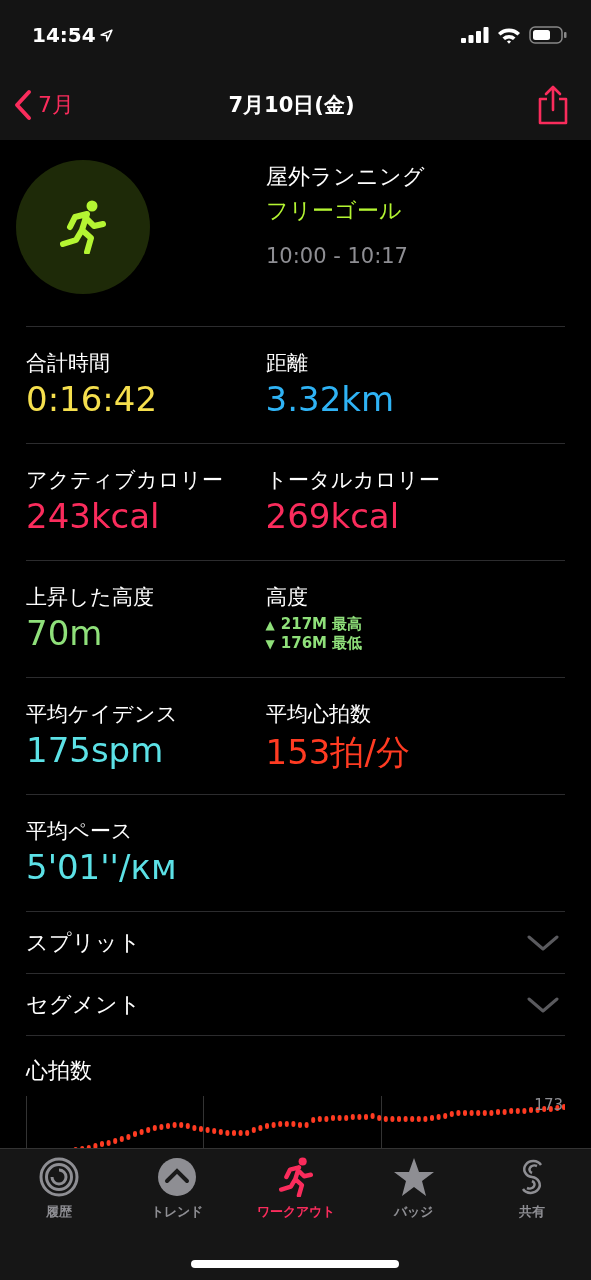  I want to click on tab: ワークアウト, so click(295, 1195).